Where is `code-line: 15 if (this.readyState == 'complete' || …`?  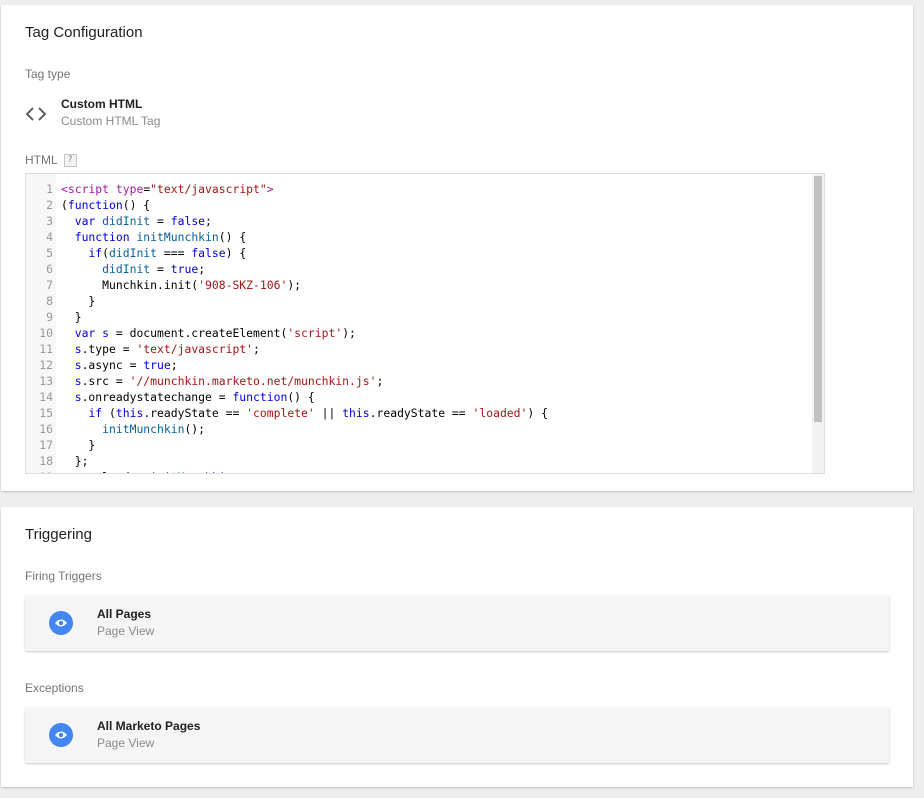
code-line: 15 if (this.readyState == 'complete' || … is located at coordinates (419, 413).